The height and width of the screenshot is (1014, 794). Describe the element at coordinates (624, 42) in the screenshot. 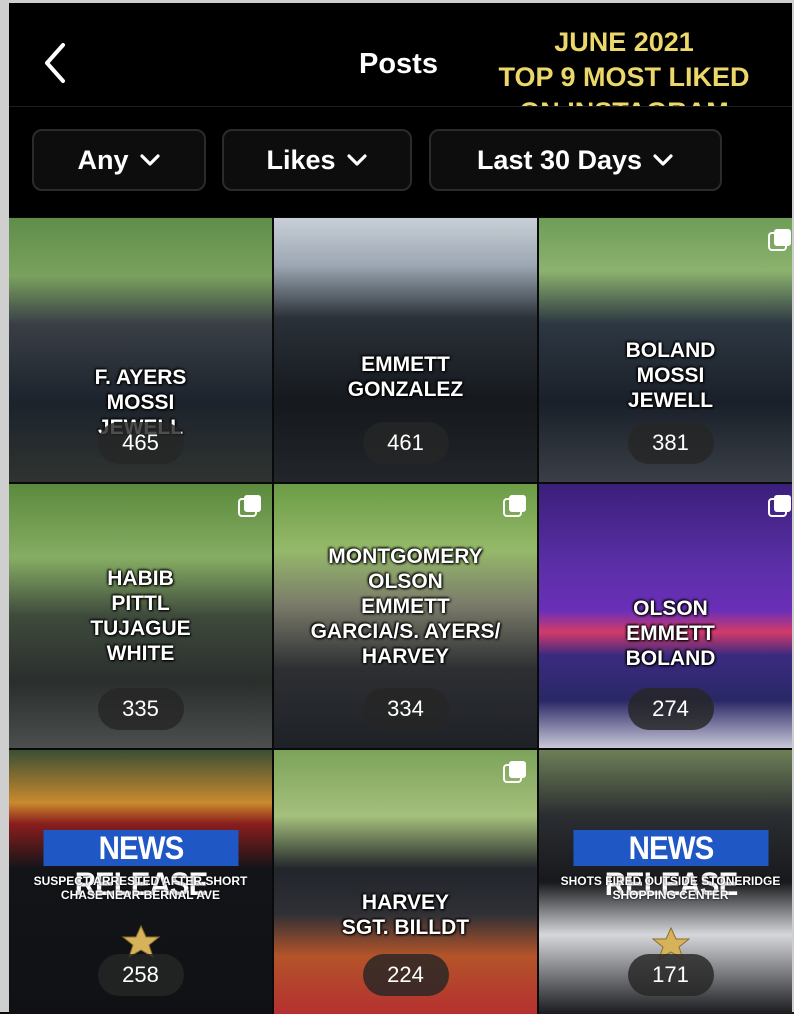

I see `promo-line: JUNE 2021` at that location.